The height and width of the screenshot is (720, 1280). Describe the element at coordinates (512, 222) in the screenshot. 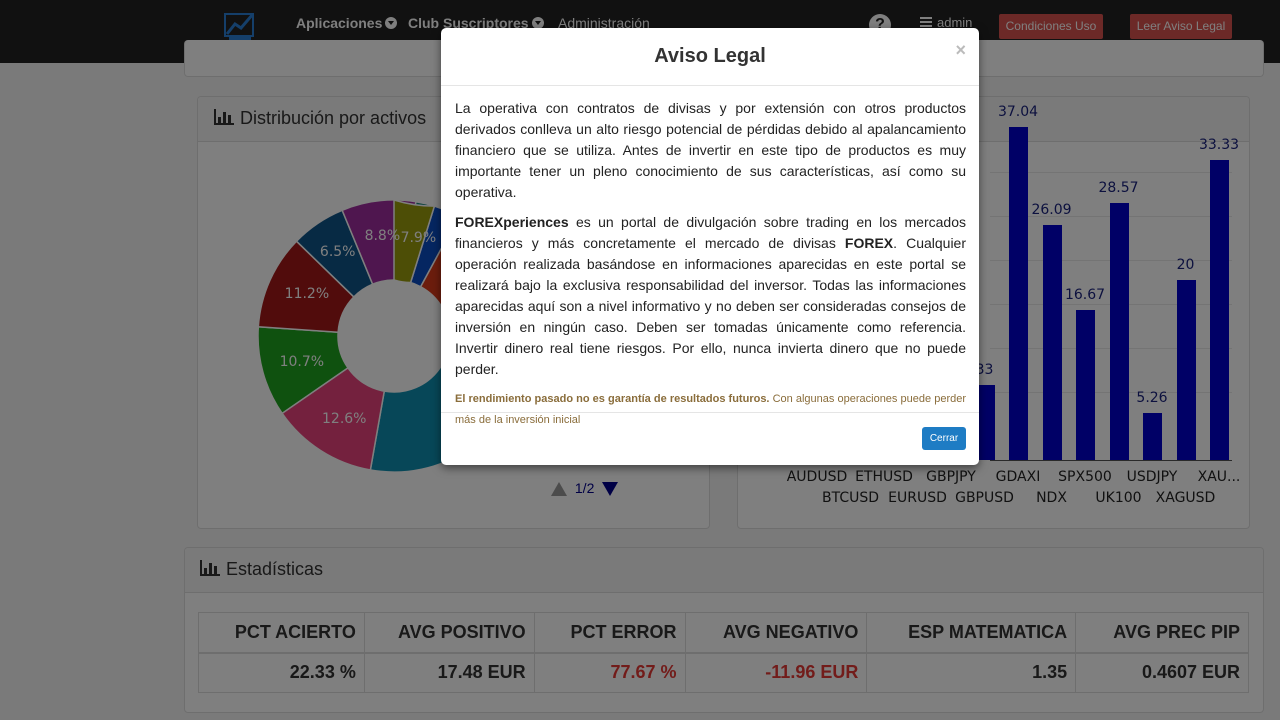

I see `brand-name: FOREXperiences` at that location.